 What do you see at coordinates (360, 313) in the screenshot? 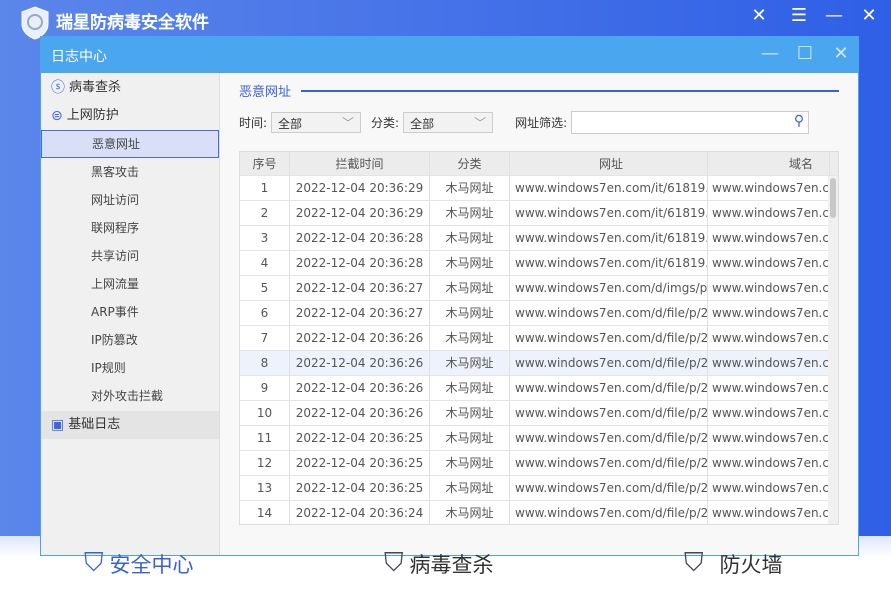
I see `table-cell: 2022-12-04 20:36:27` at bounding box center [360, 313].